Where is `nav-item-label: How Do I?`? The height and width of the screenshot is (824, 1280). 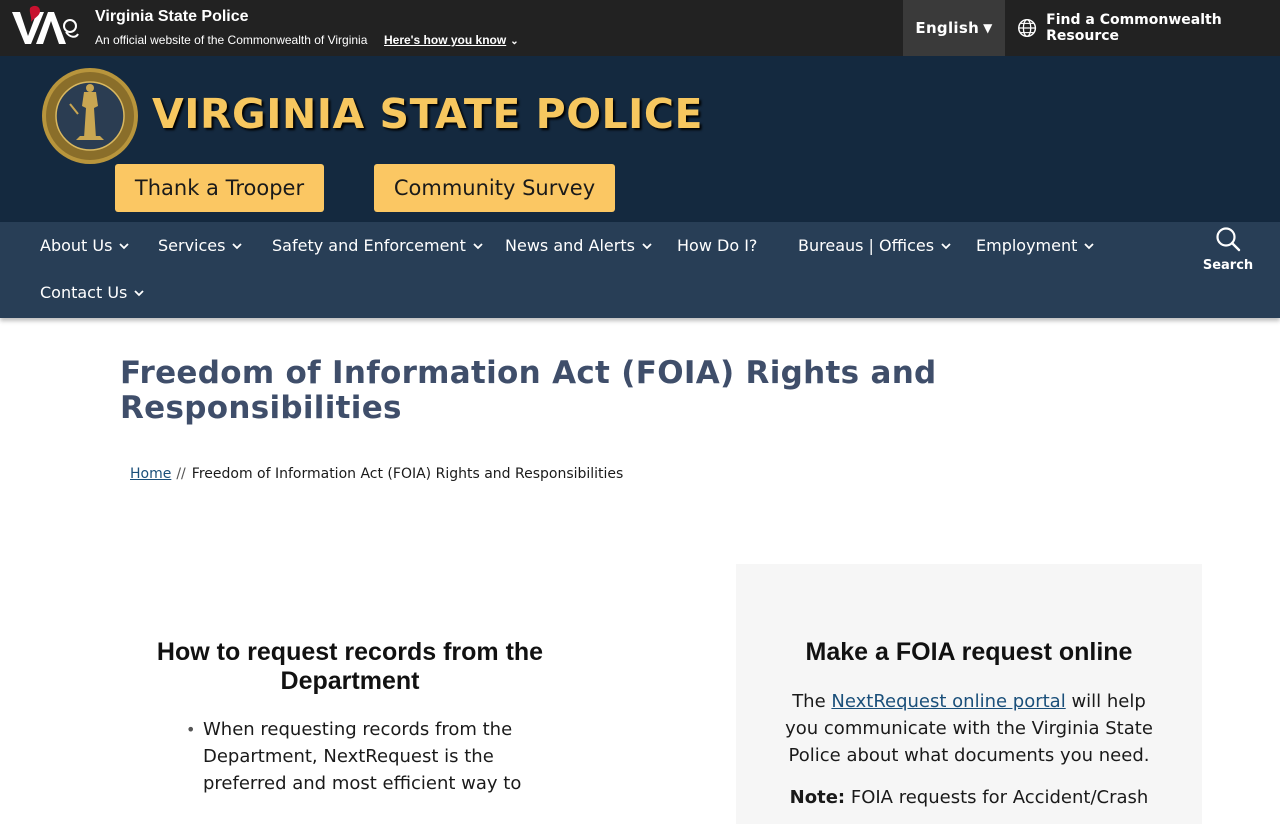
nav-item-label: How Do I? is located at coordinates (717, 245).